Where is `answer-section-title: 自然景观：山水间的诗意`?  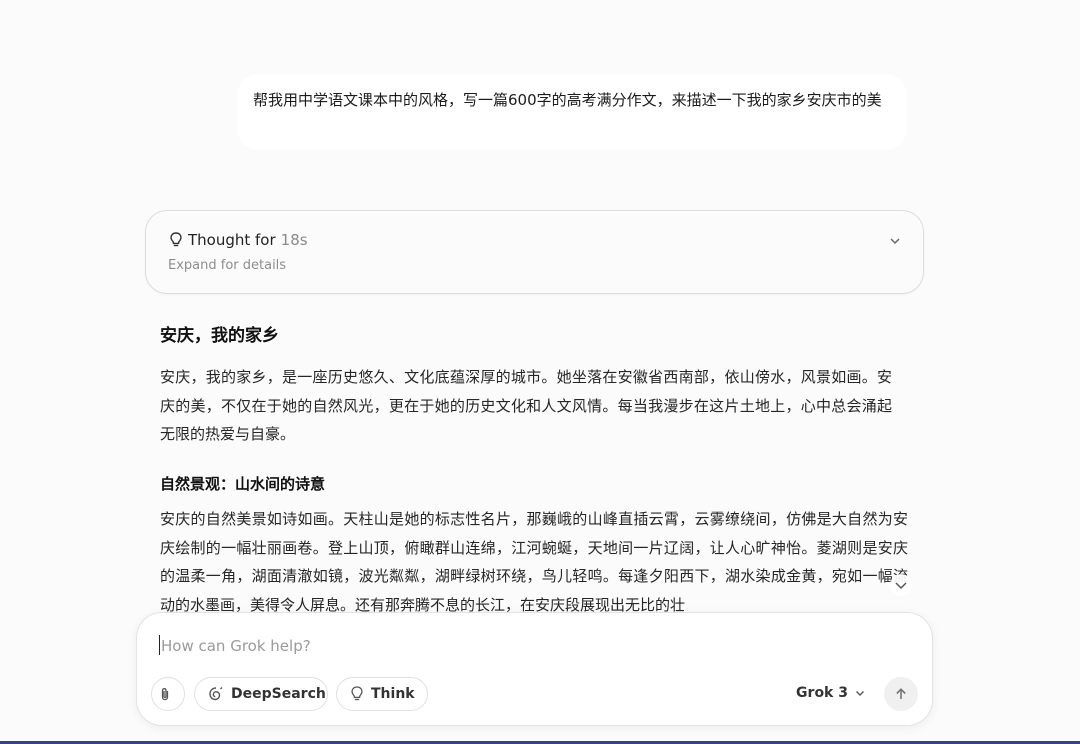
answer-section-title: 自然景观：山水间的诗意 is located at coordinates (243, 484).